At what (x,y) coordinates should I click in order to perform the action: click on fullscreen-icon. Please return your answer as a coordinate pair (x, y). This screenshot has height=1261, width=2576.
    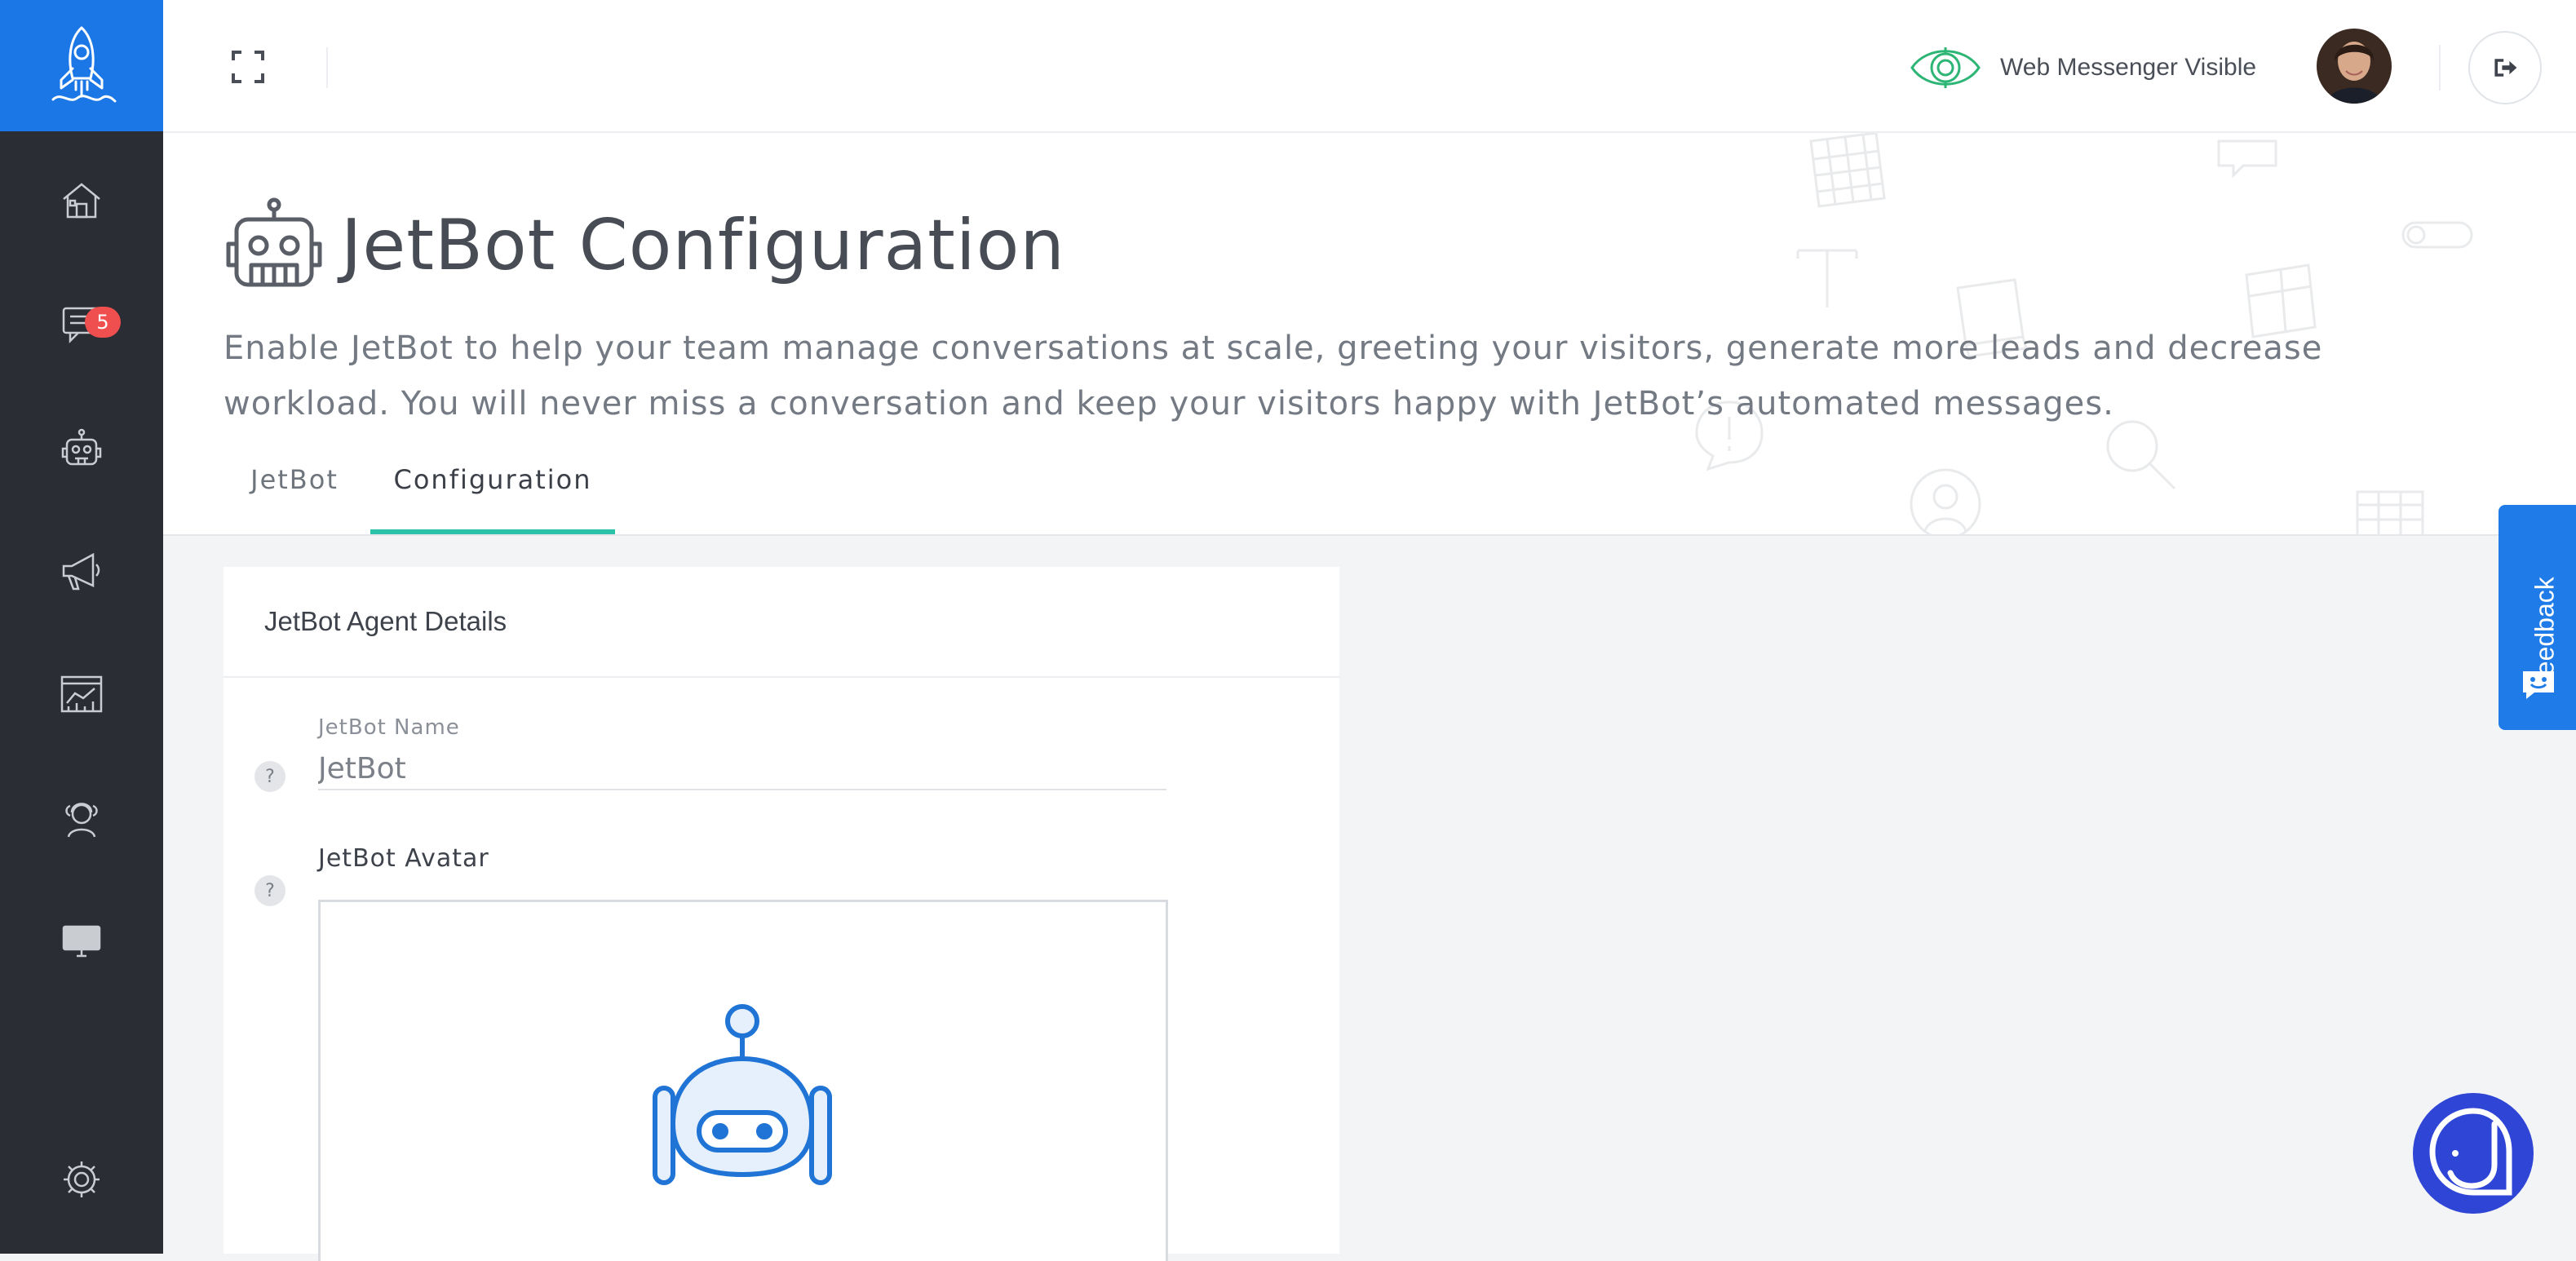
    Looking at the image, I should click on (248, 67).